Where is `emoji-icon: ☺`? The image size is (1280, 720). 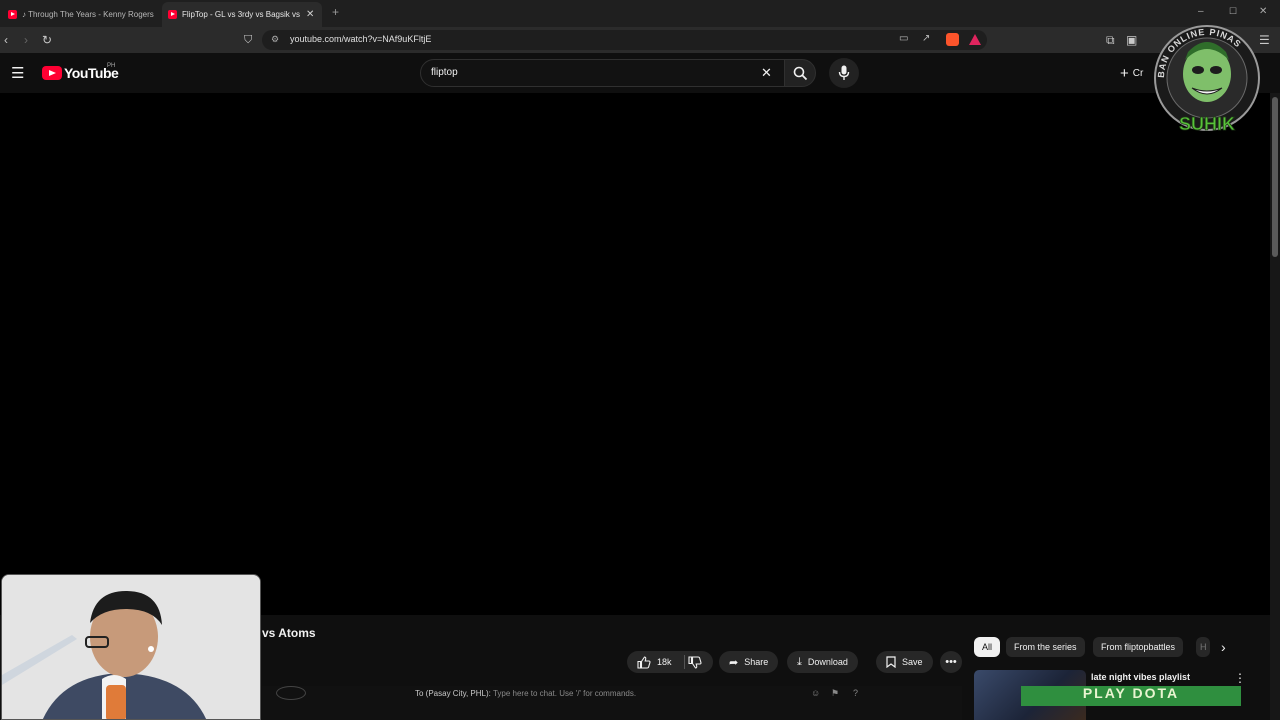 emoji-icon: ☺ is located at coordinates (815, 693).